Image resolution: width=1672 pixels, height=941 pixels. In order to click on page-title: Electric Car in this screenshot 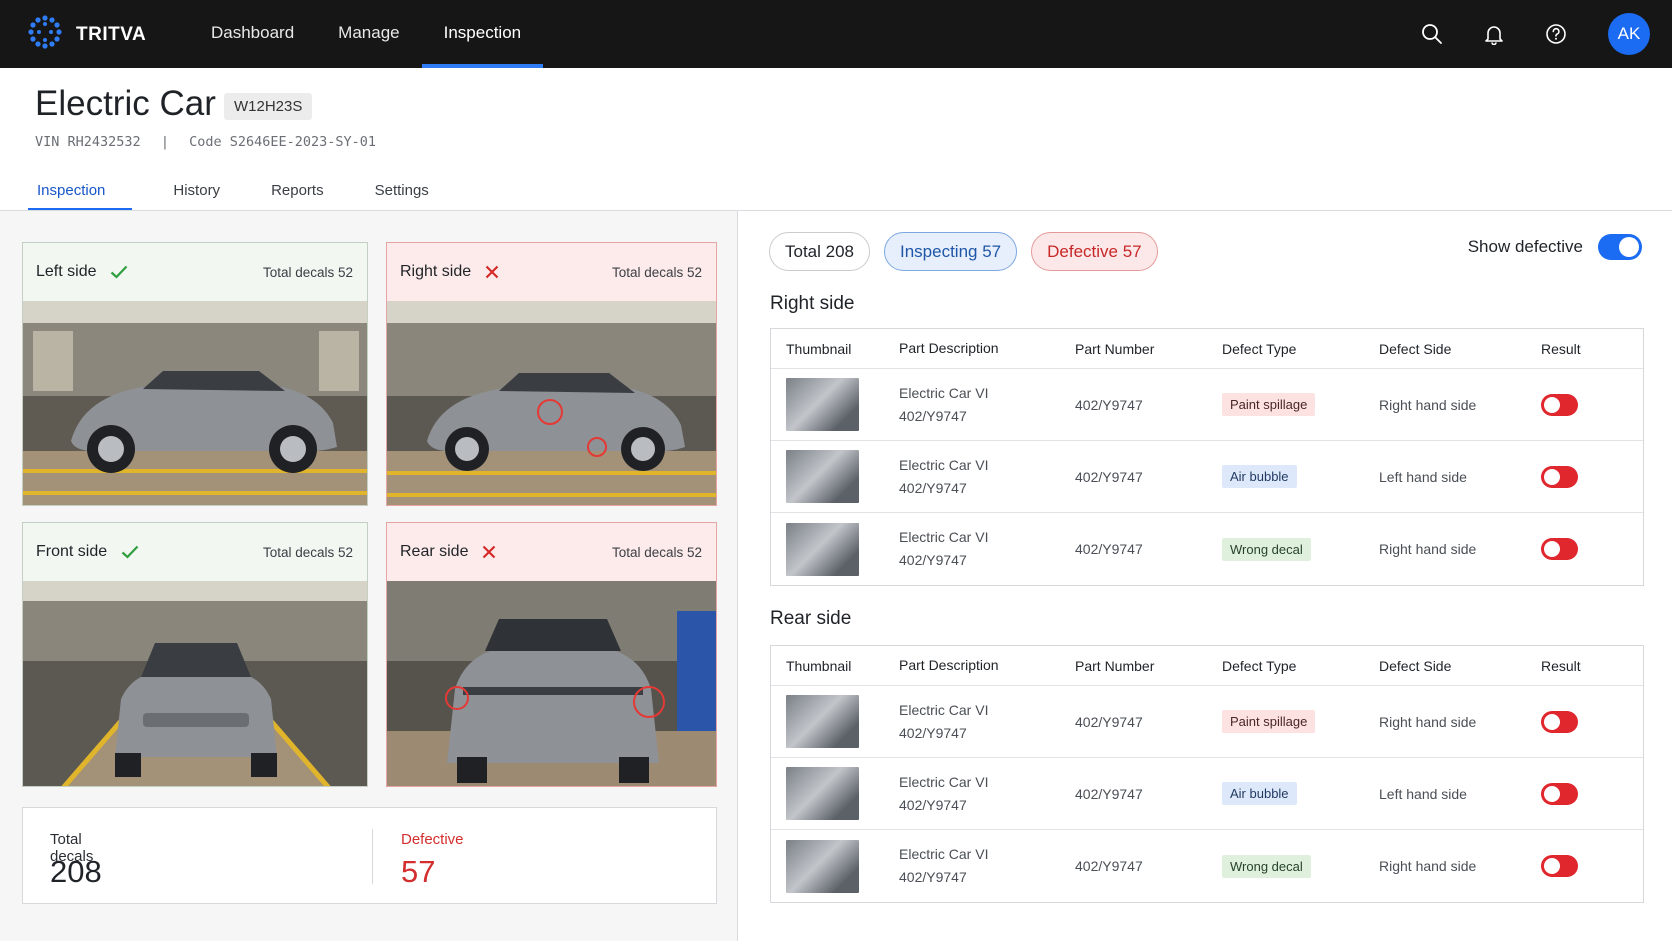, I will do `click(125, 103)`.